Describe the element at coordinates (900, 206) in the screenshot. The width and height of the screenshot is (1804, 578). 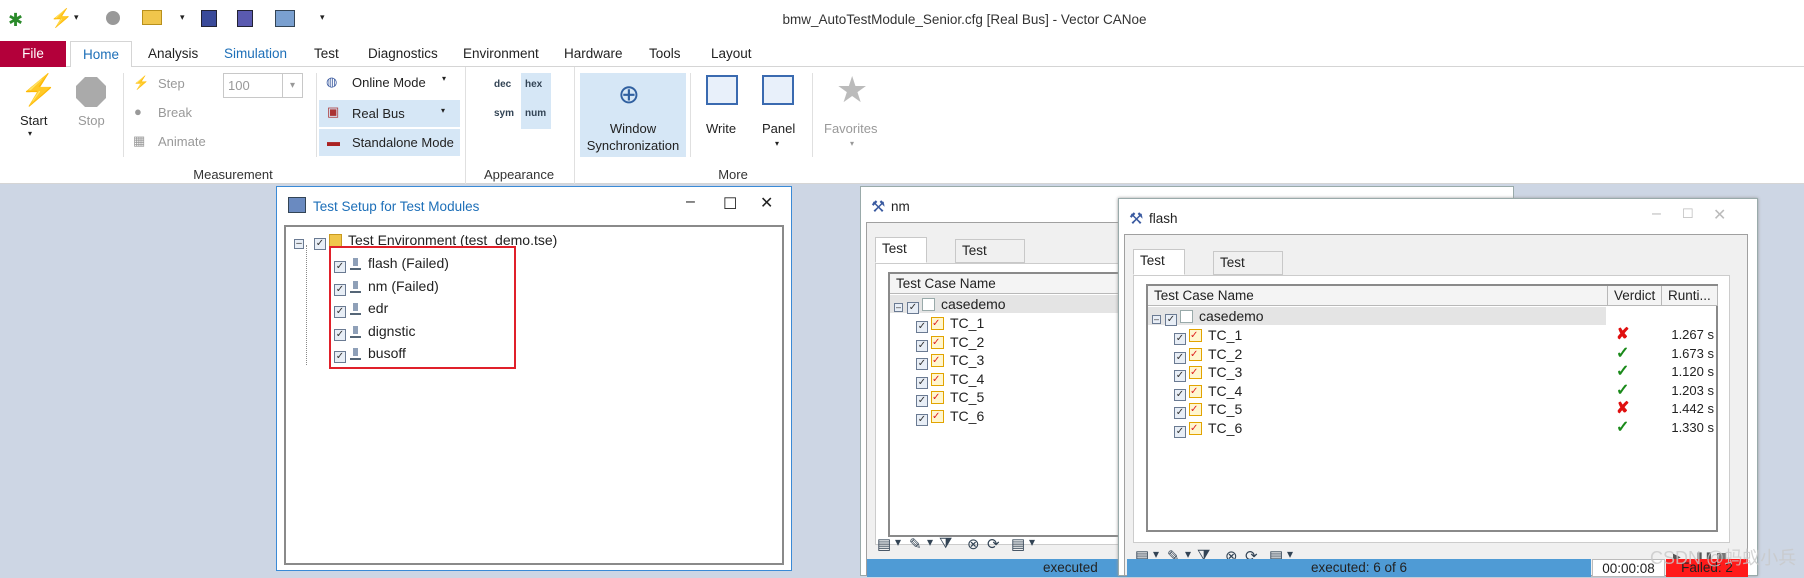
I see `window-title: nm` at that location.